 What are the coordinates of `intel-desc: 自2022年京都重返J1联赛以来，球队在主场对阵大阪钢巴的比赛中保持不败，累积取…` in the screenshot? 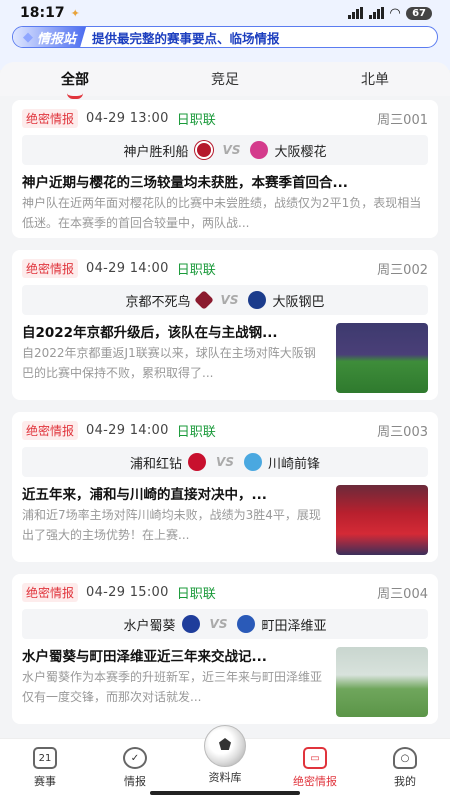 It's located at (169, 363).